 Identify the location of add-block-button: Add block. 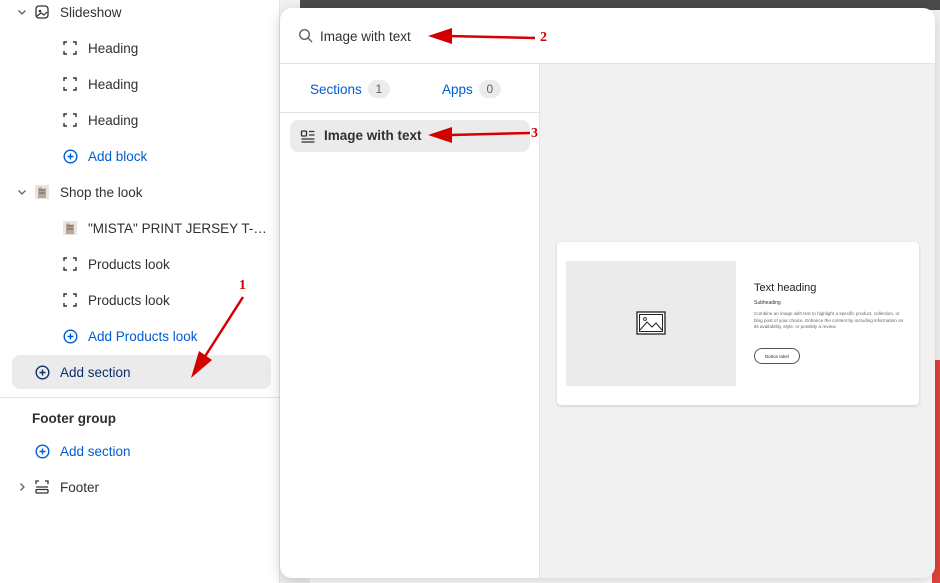
(140, 156).